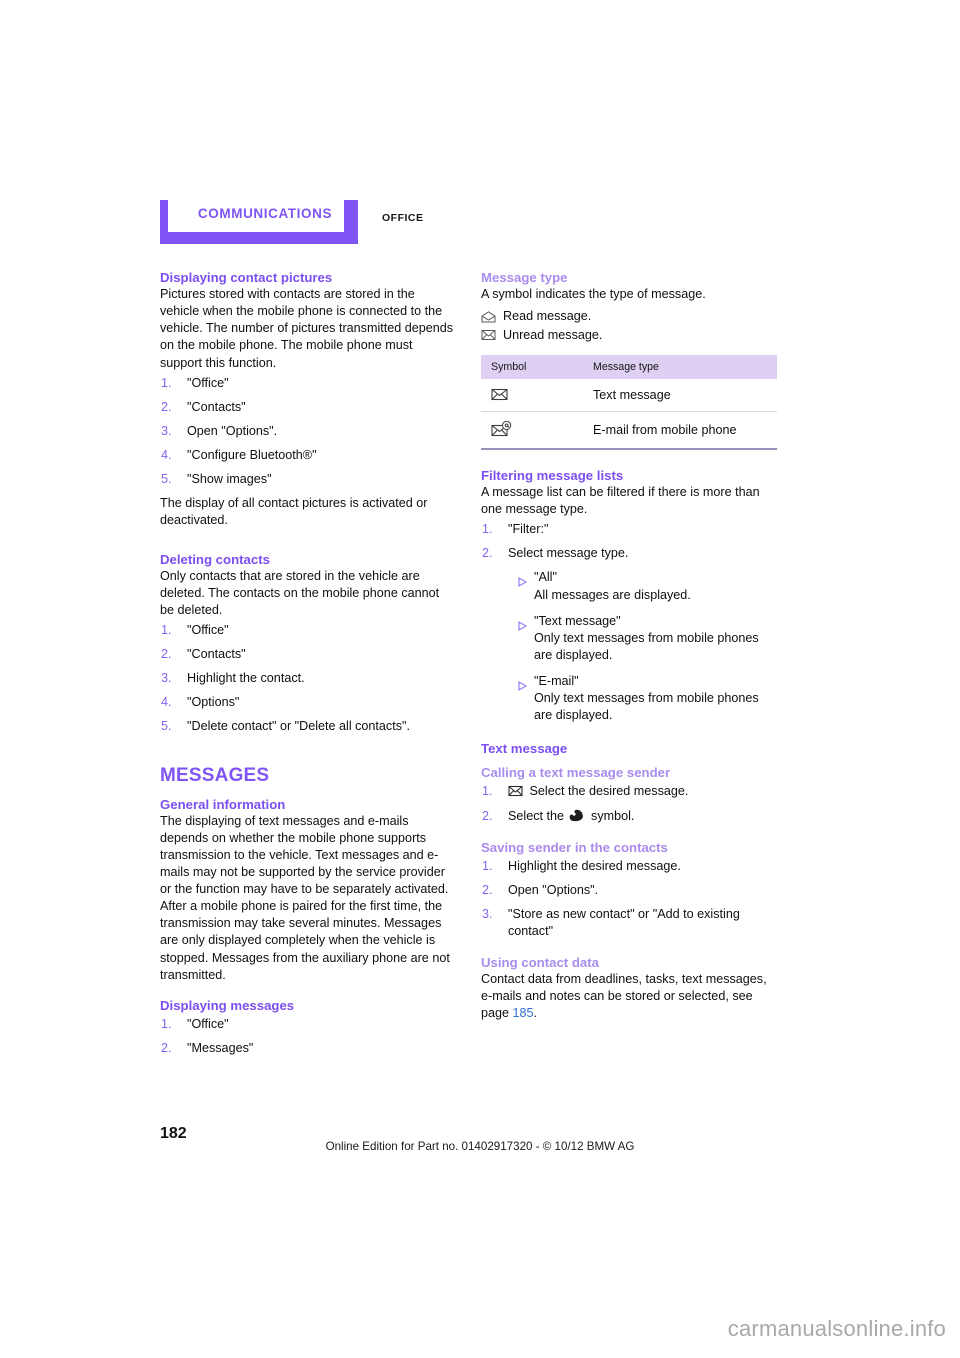 The image size is (960, 1358). Describe the element at coordinates (532, 366) in the screenshot. I see `table-header-symbol: Symbol` at that location.